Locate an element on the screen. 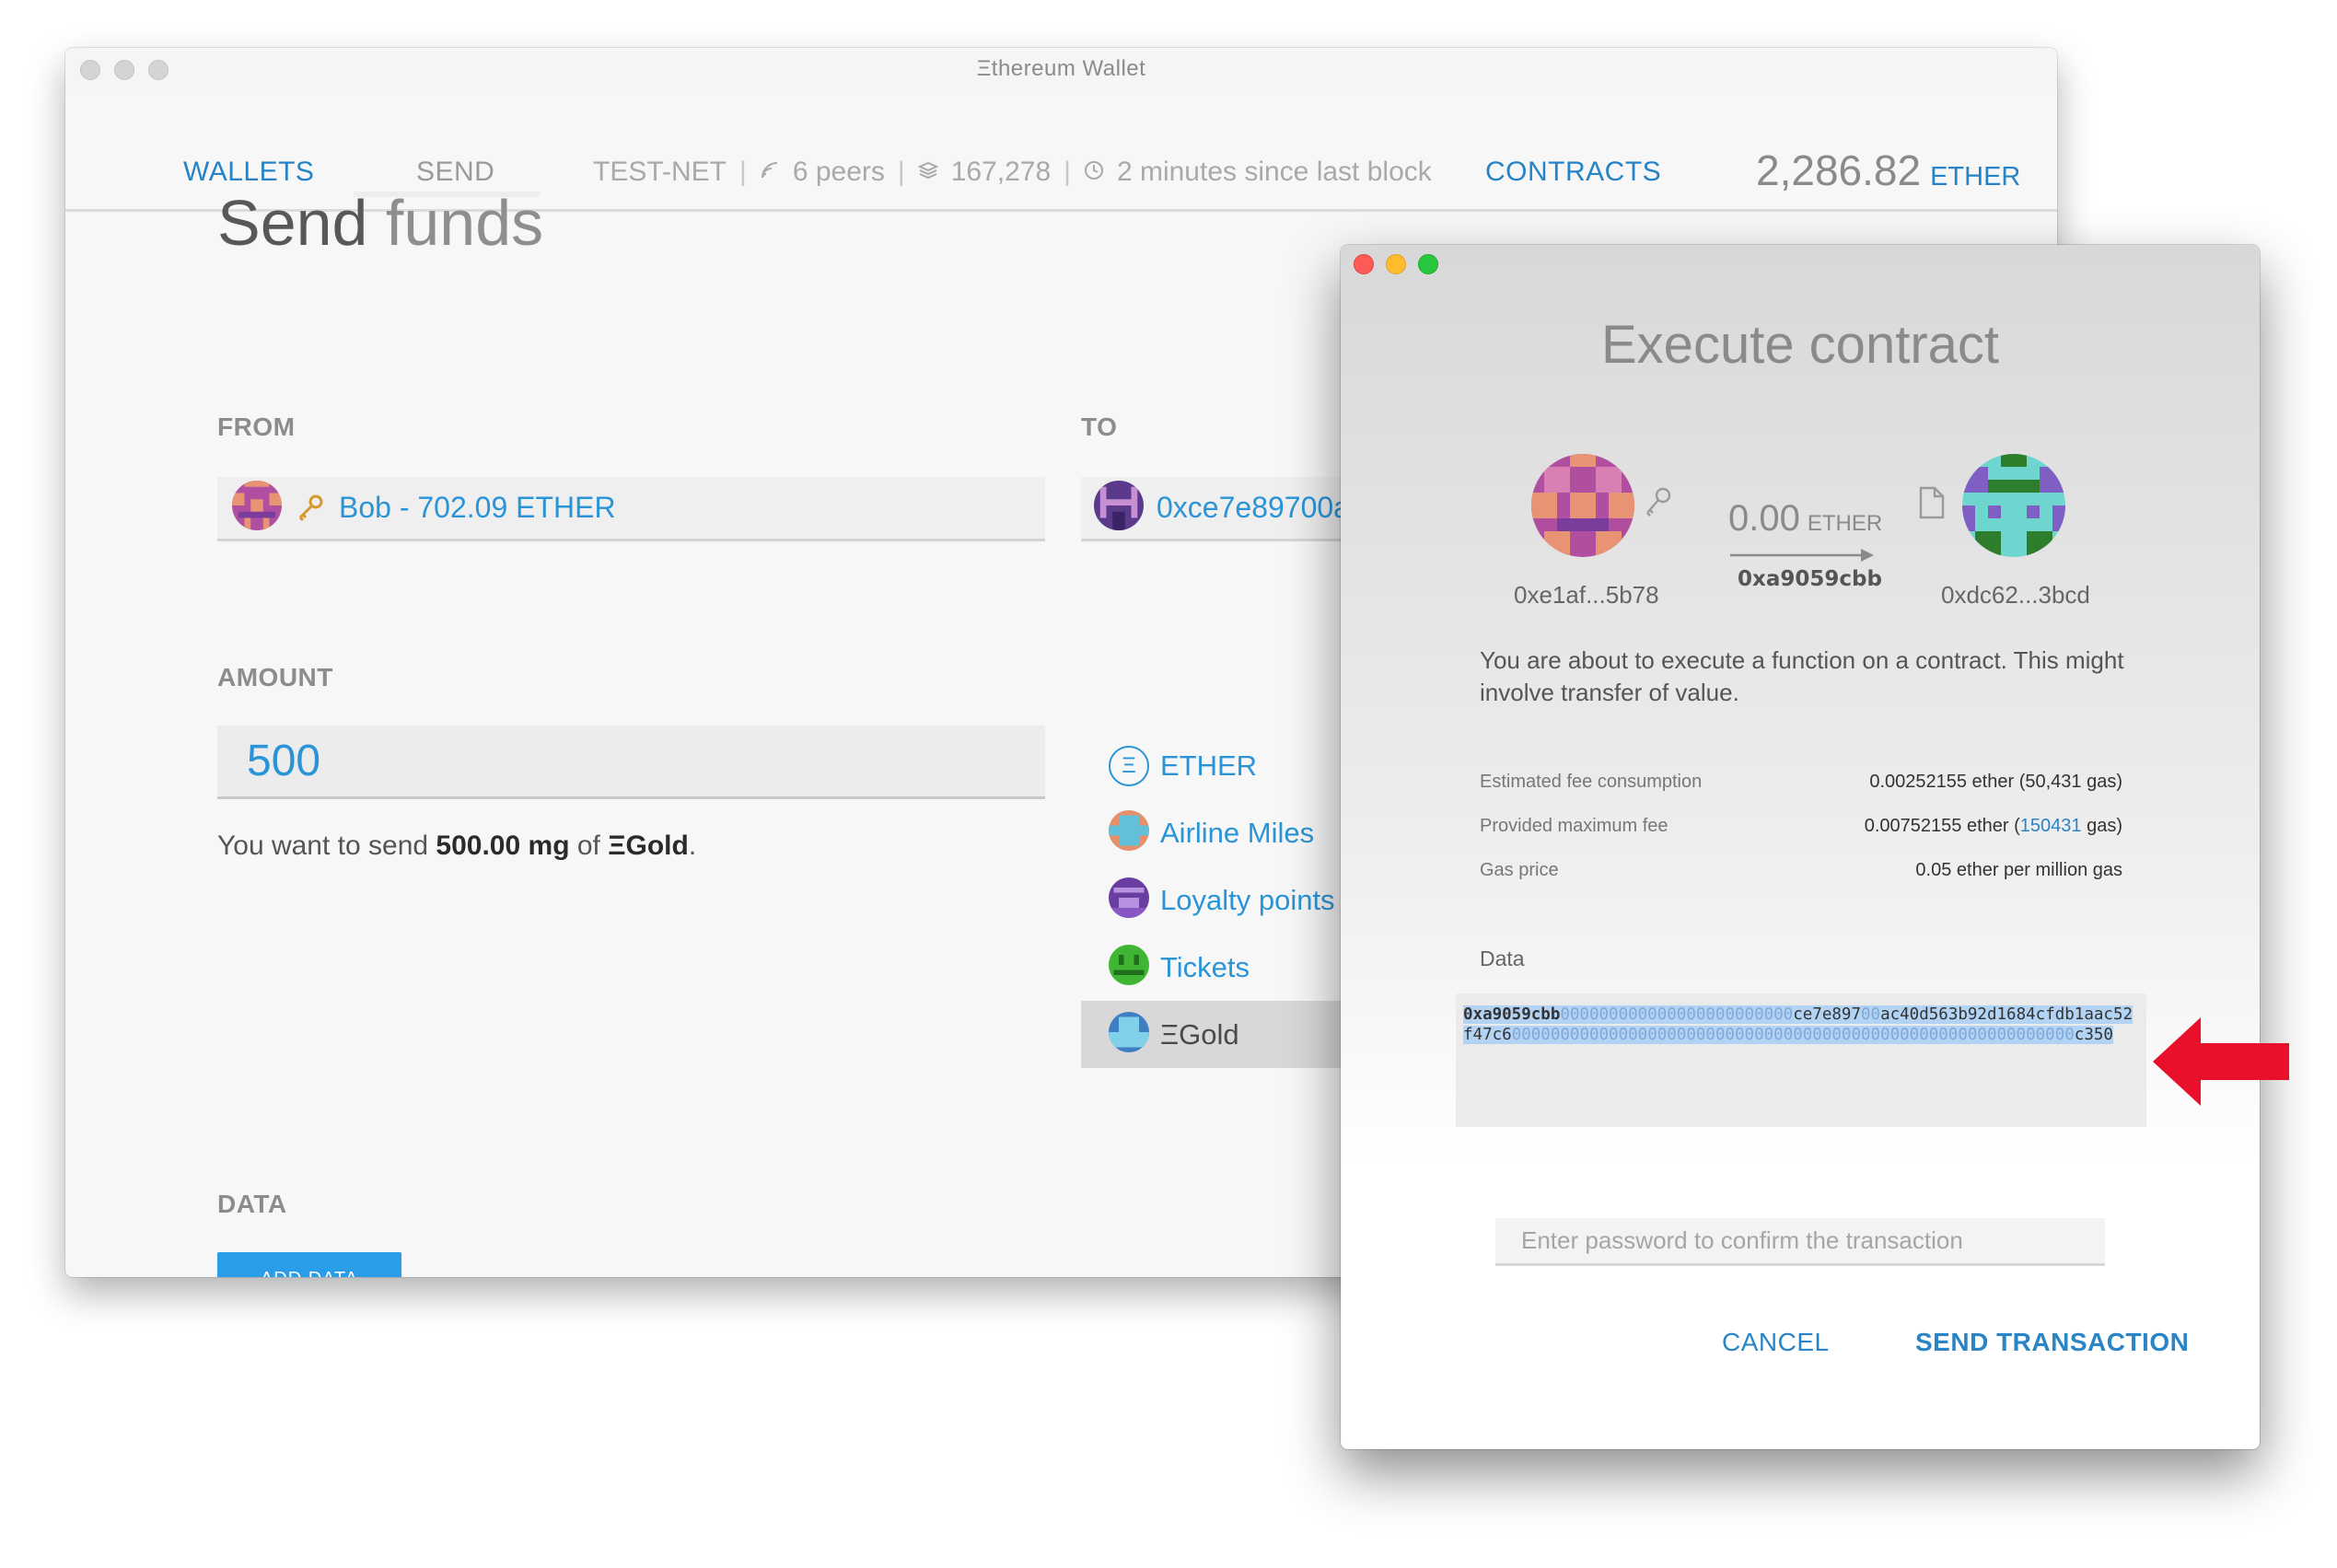 Image resolution: width=2337 pixels, height=1568 pixels. data-label: DATA is located at coordinates (252, 1204).